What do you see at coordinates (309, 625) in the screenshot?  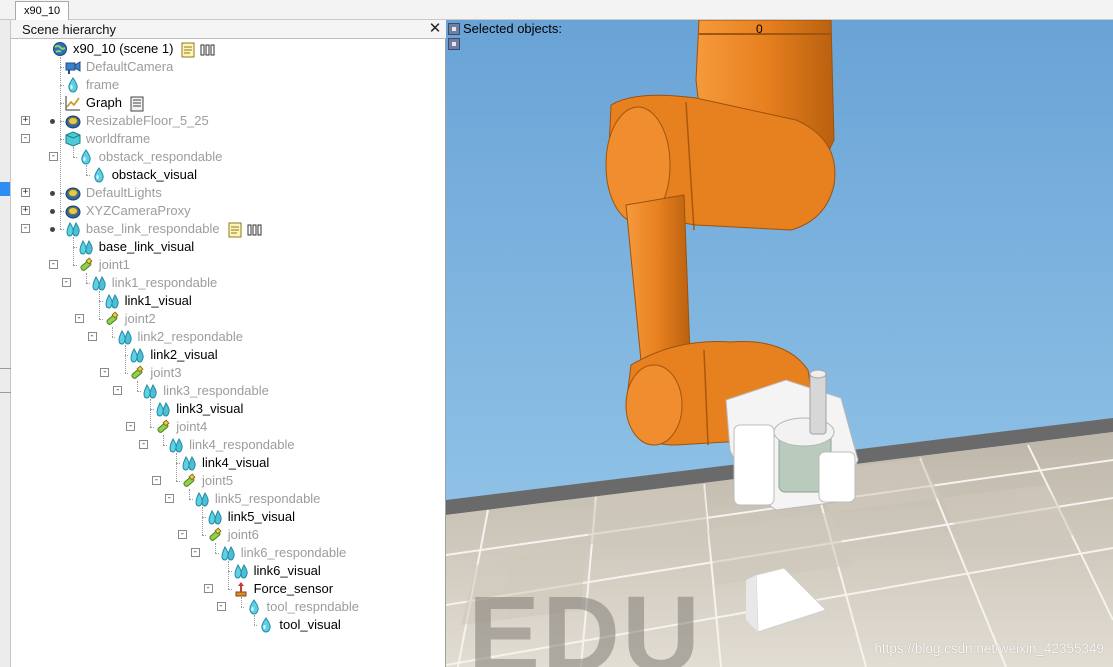 I see `tree-item-label: tool_visual` at bounding box center [309, 625].